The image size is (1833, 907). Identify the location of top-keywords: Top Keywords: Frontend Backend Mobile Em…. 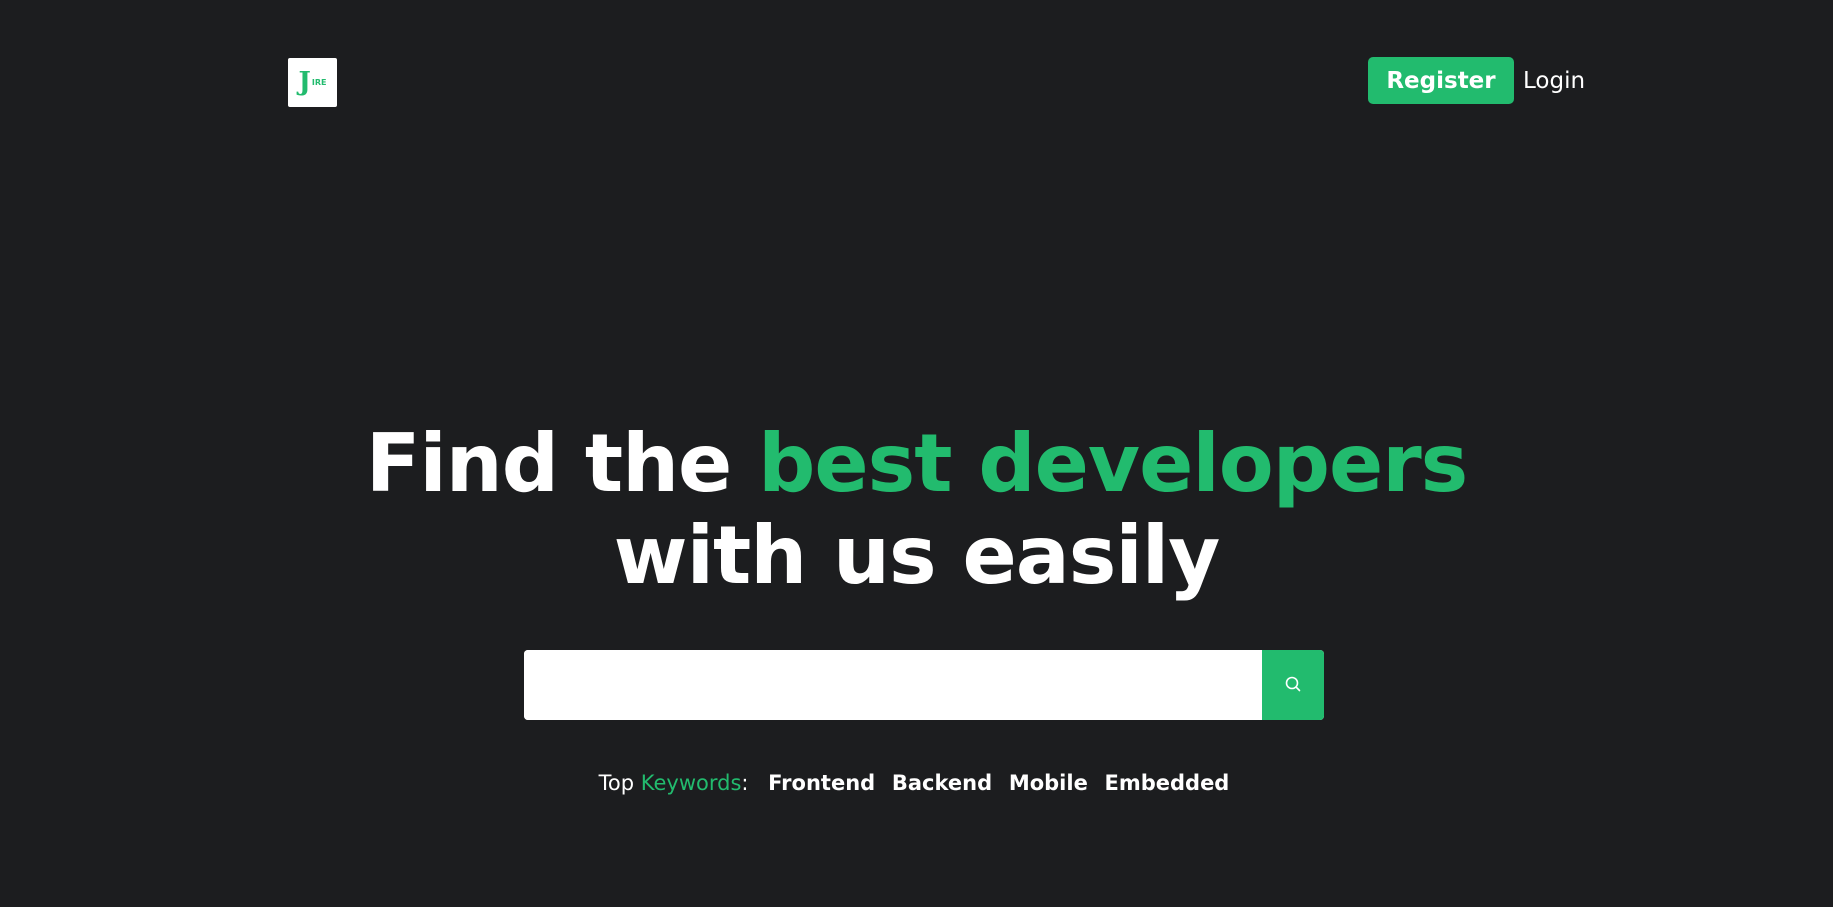
(916, 783).